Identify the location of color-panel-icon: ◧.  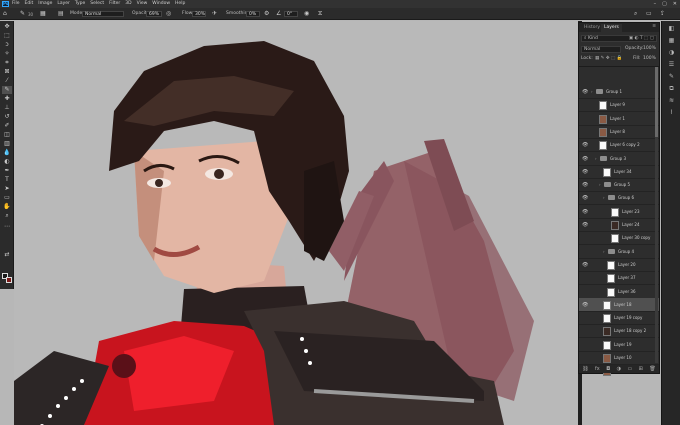
(671, 29).